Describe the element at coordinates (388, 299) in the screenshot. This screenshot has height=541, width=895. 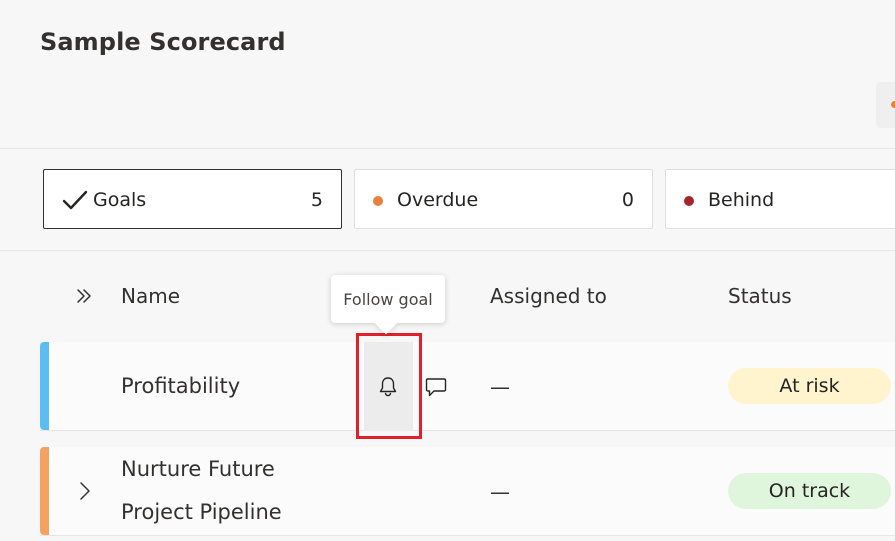
I see `tooltip-text: Follow goal` at that location.